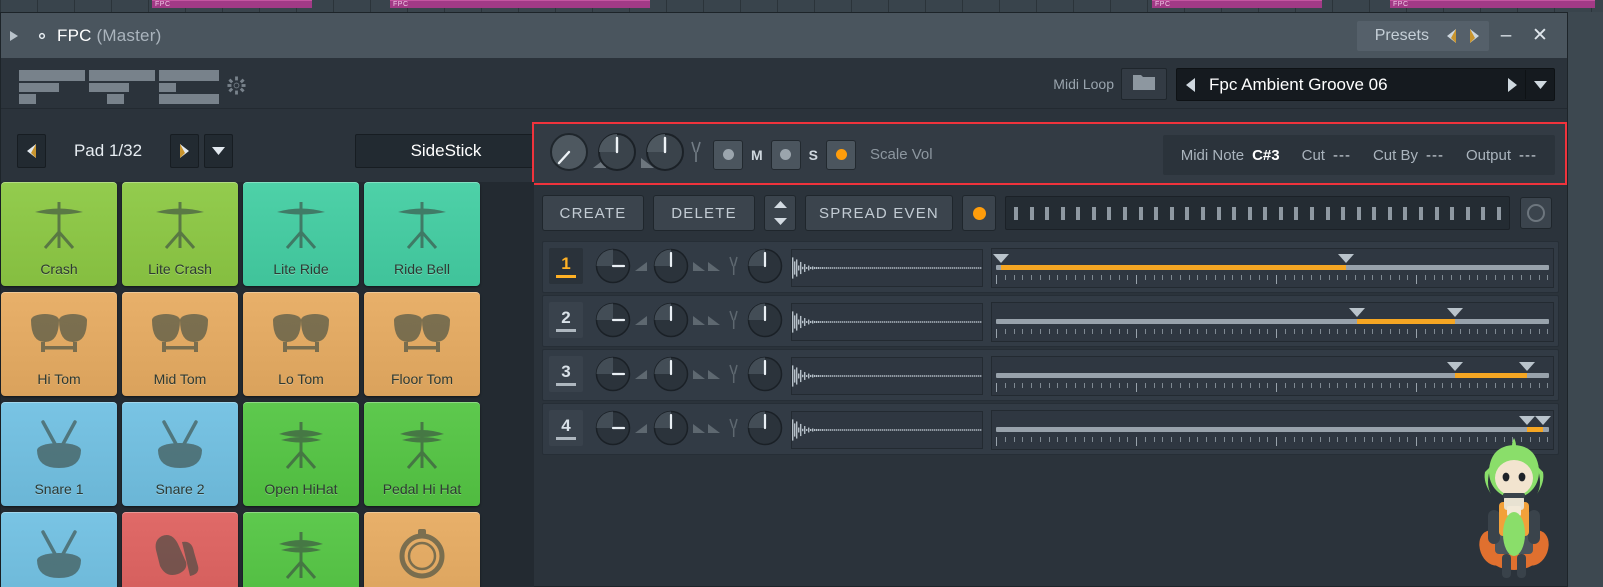 The width and height of the screenshot is (1603, 587). Describe the element at coordinates (841, 154) in the screenshot. I see `scale-vol-button` at that location.